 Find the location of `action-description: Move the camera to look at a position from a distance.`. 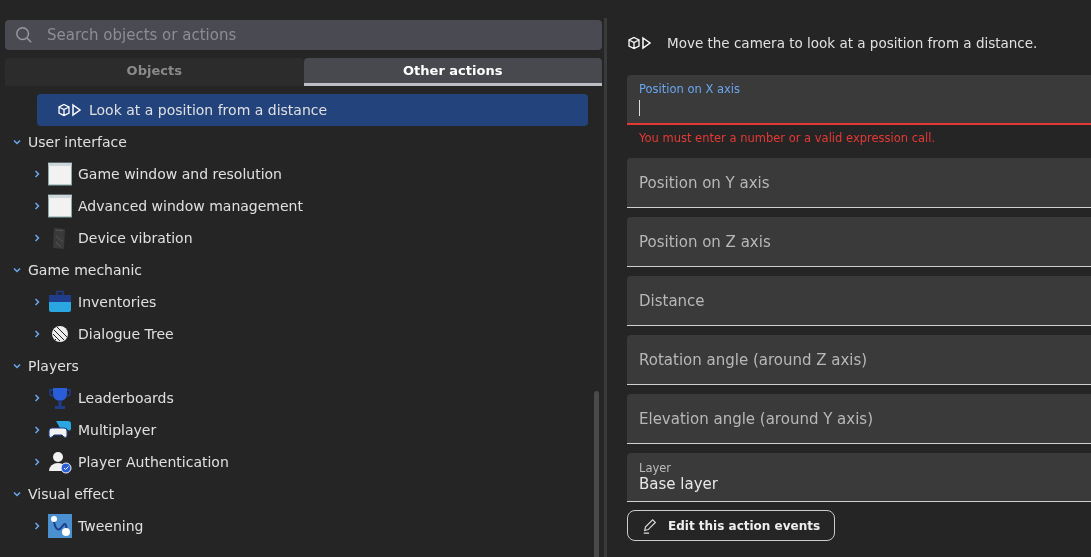

action-description: Move the camera to look at a position from a distance. is located at coordinates (852, 43).